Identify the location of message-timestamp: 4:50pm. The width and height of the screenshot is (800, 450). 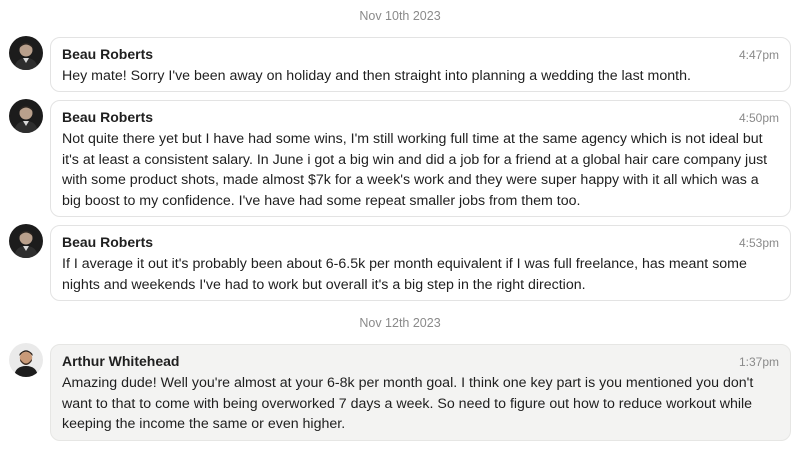
(758, 118).